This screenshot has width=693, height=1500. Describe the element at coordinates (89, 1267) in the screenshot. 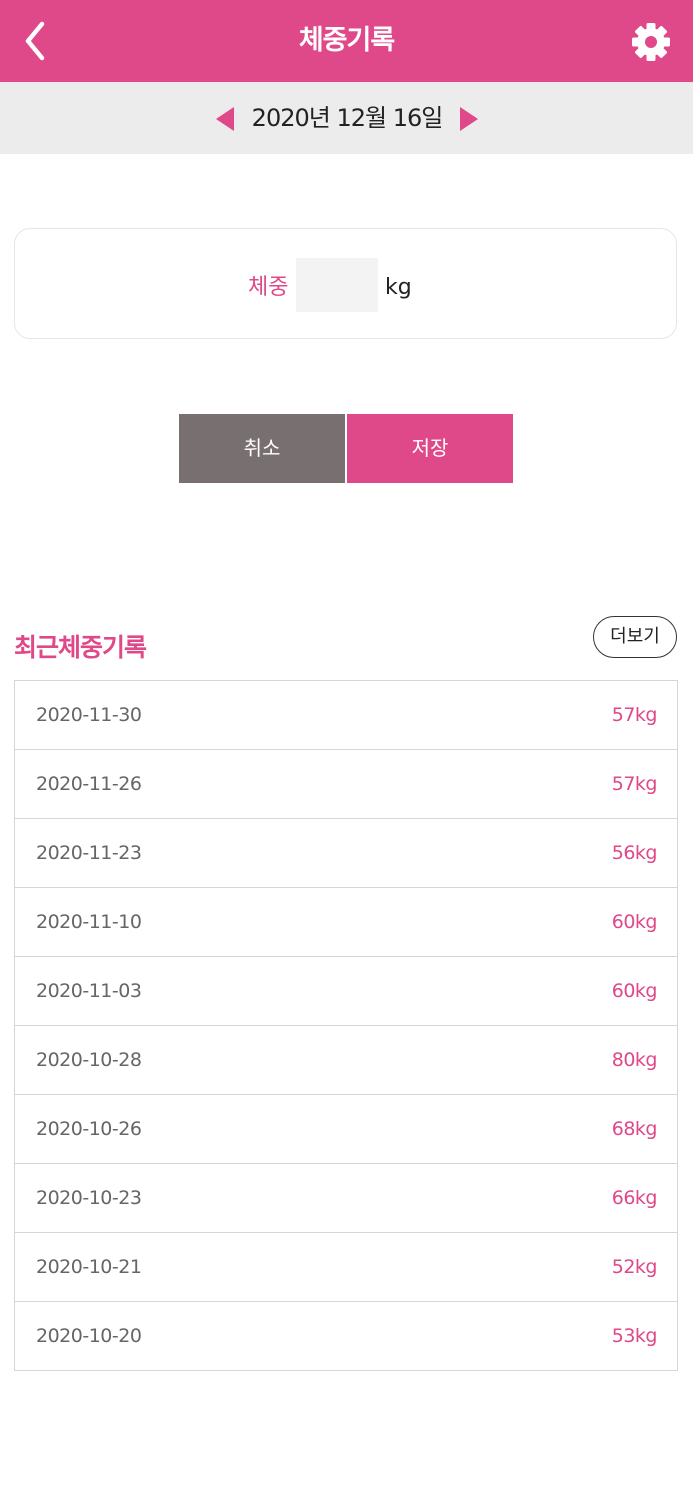

I see `record-date: 2020-10-21` at that location.